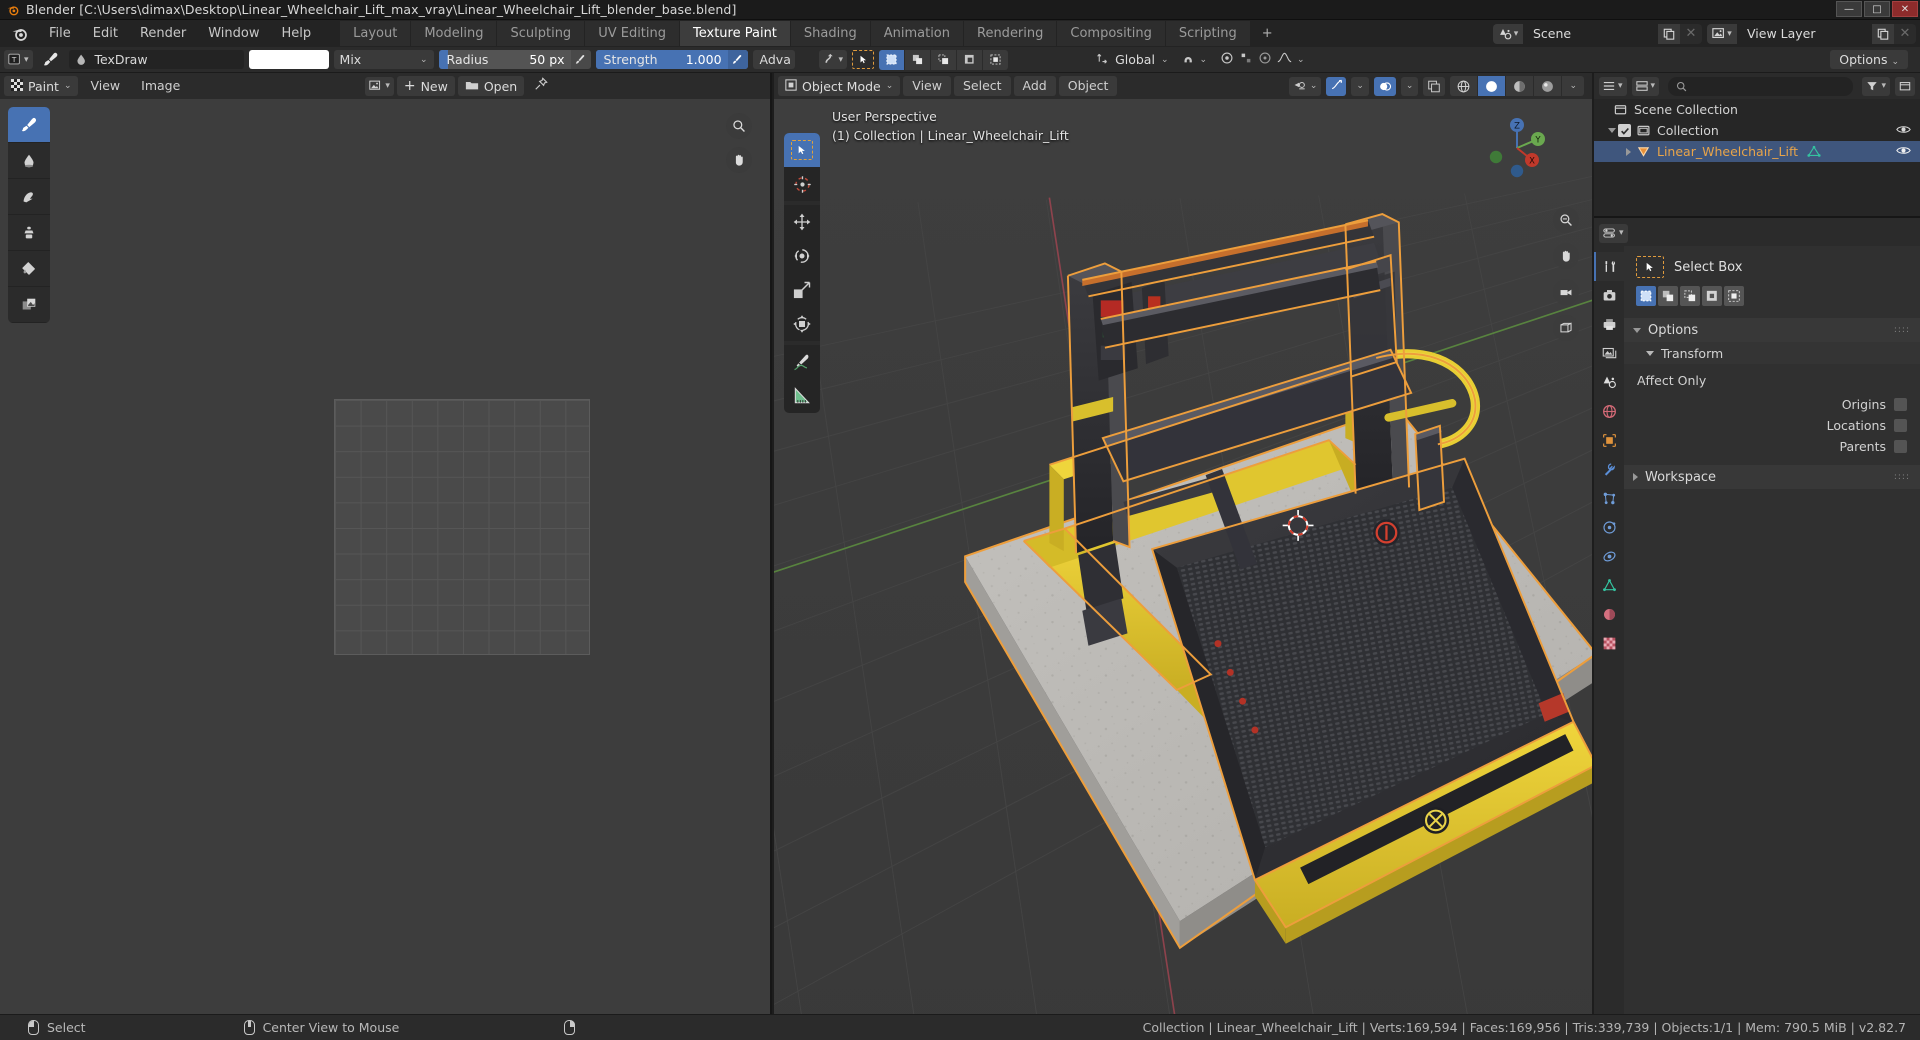  I want to click on image-zoom-icon, so click(739, 126).